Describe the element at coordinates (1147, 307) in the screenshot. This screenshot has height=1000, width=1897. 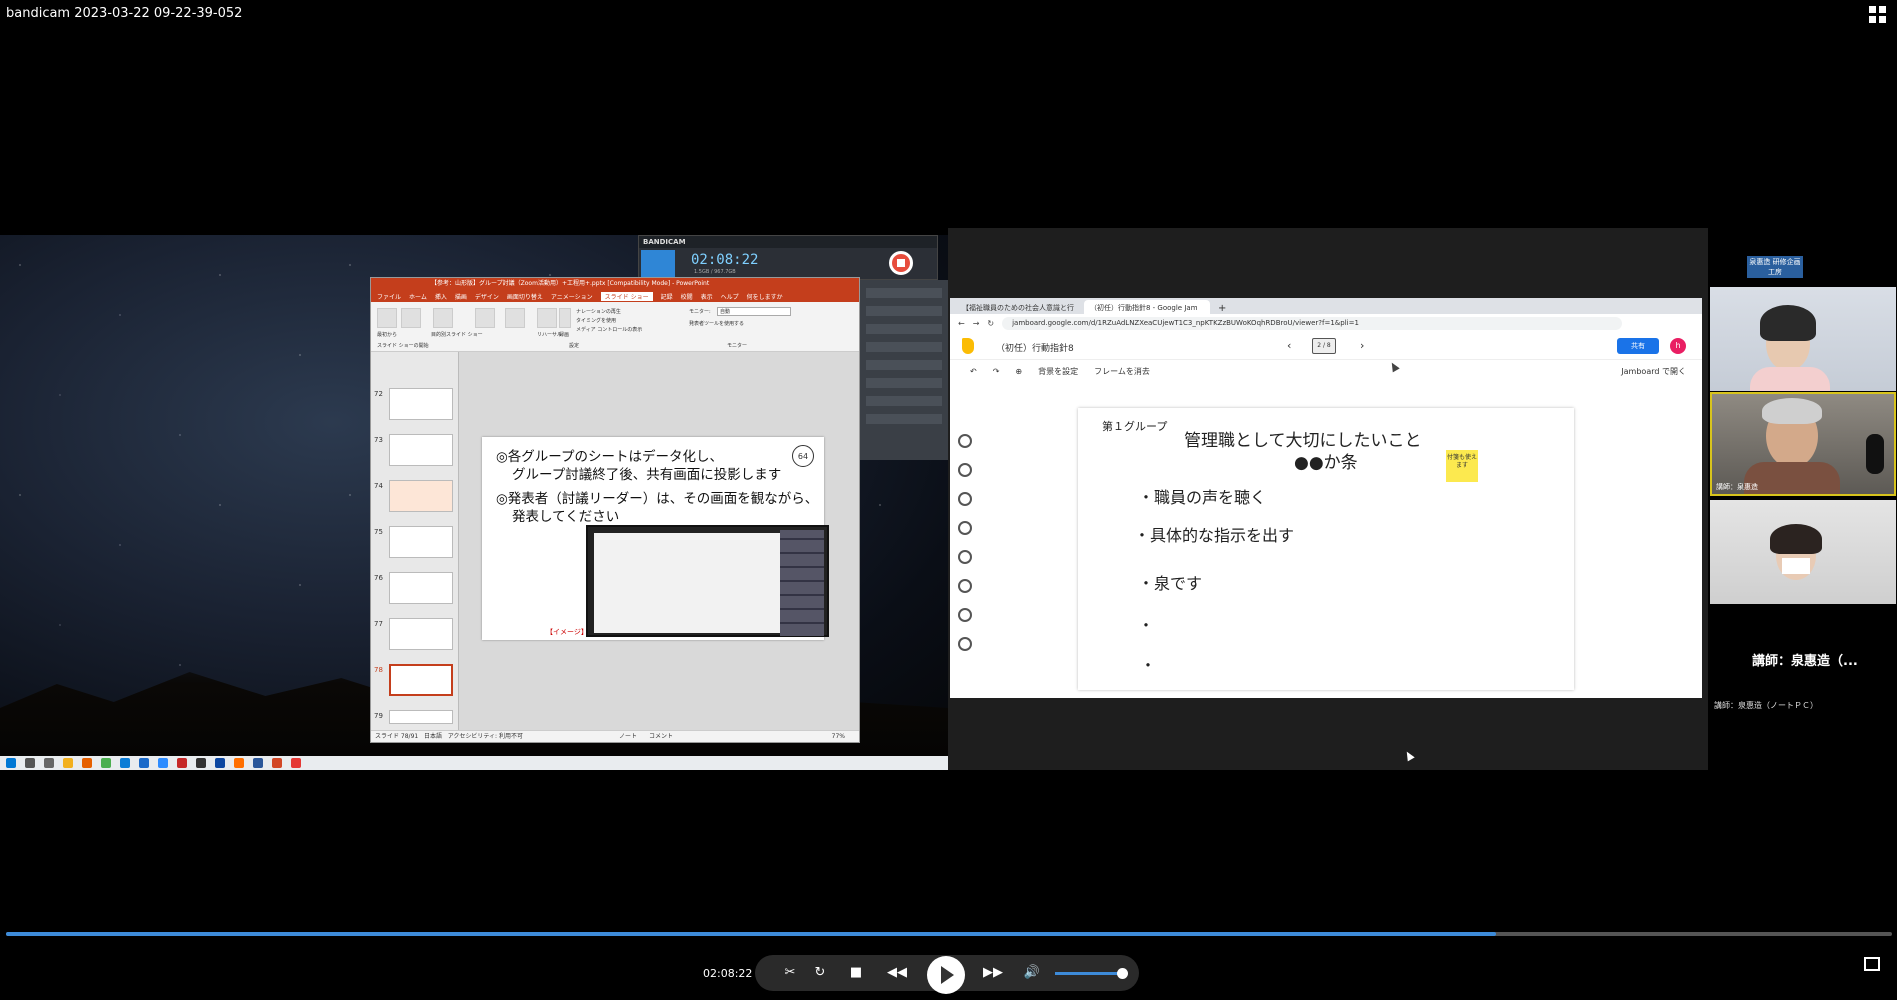
I see `tab-jamboard: （初任）行動指針8 - Google Jam` at that location.